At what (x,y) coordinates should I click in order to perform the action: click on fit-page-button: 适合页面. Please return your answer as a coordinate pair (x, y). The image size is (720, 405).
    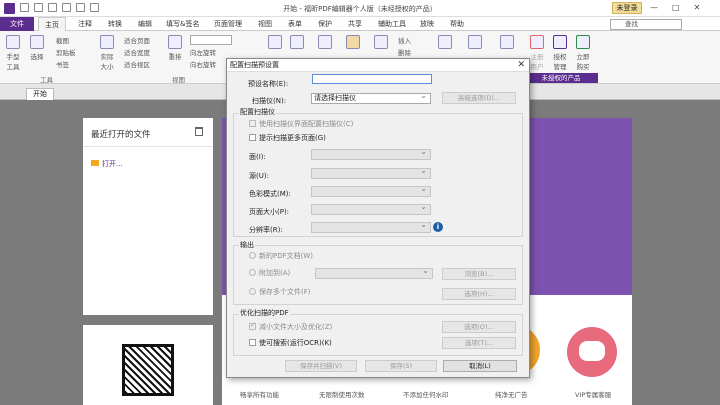
    Looking at the image, I should click on (137, 40).